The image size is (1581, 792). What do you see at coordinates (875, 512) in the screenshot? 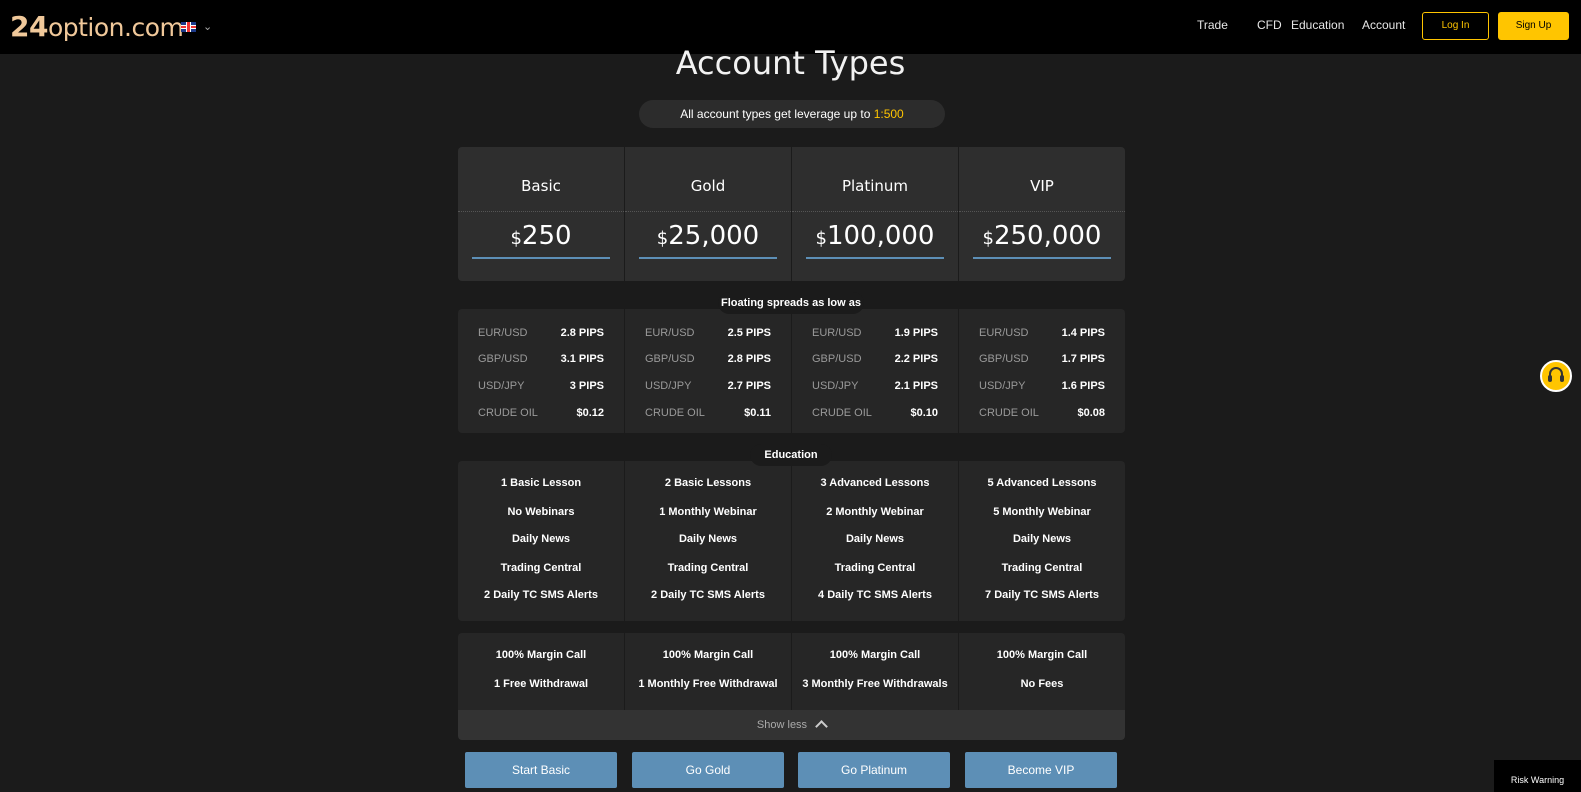
I see `feature-item: 2 Monthly Webinar` at bounding box center [875, 512].